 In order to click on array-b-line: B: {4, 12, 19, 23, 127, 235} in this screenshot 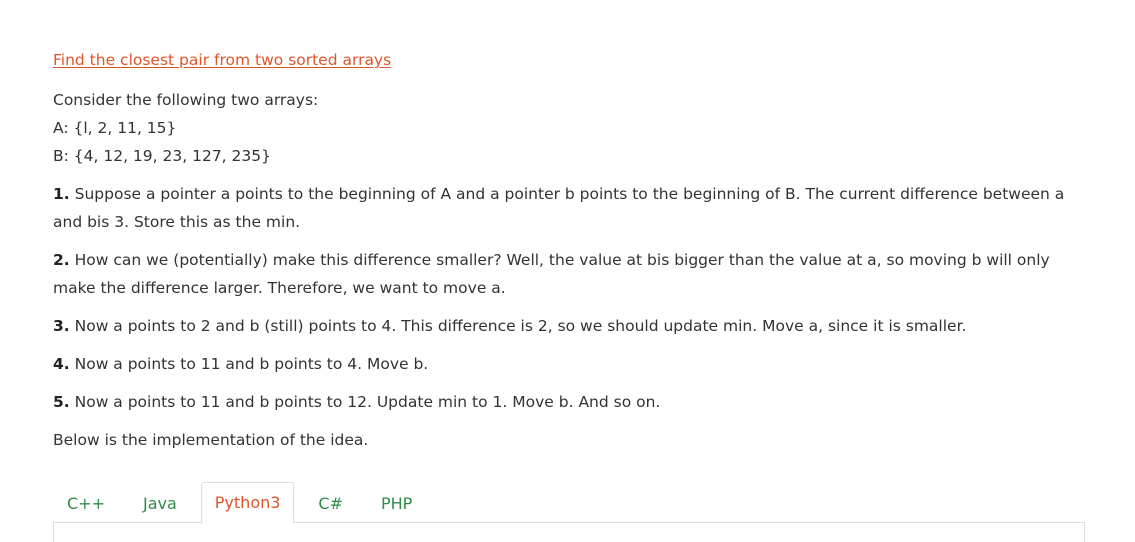, I will do `click(162, 156)`.